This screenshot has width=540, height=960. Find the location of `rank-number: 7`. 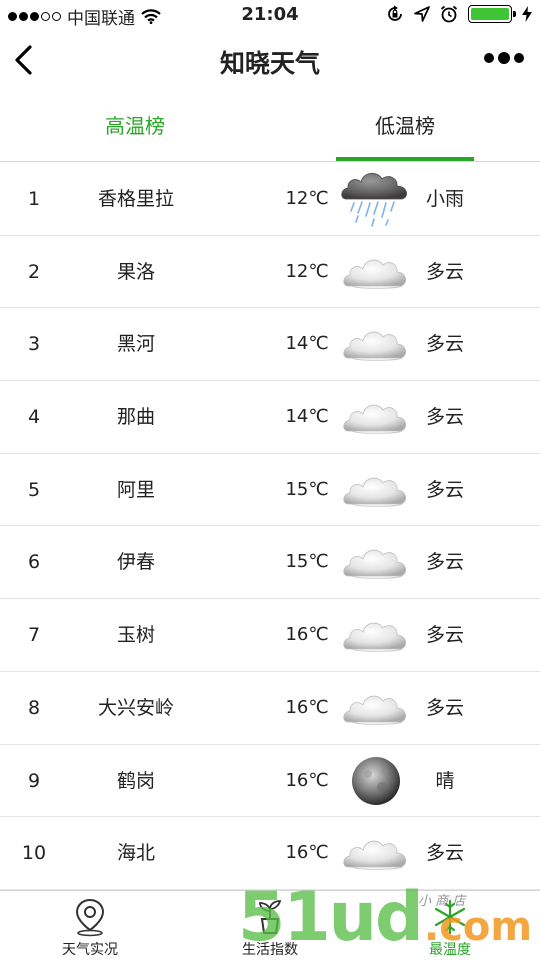

rank-number: 7 is located at coordinates (34, 635).